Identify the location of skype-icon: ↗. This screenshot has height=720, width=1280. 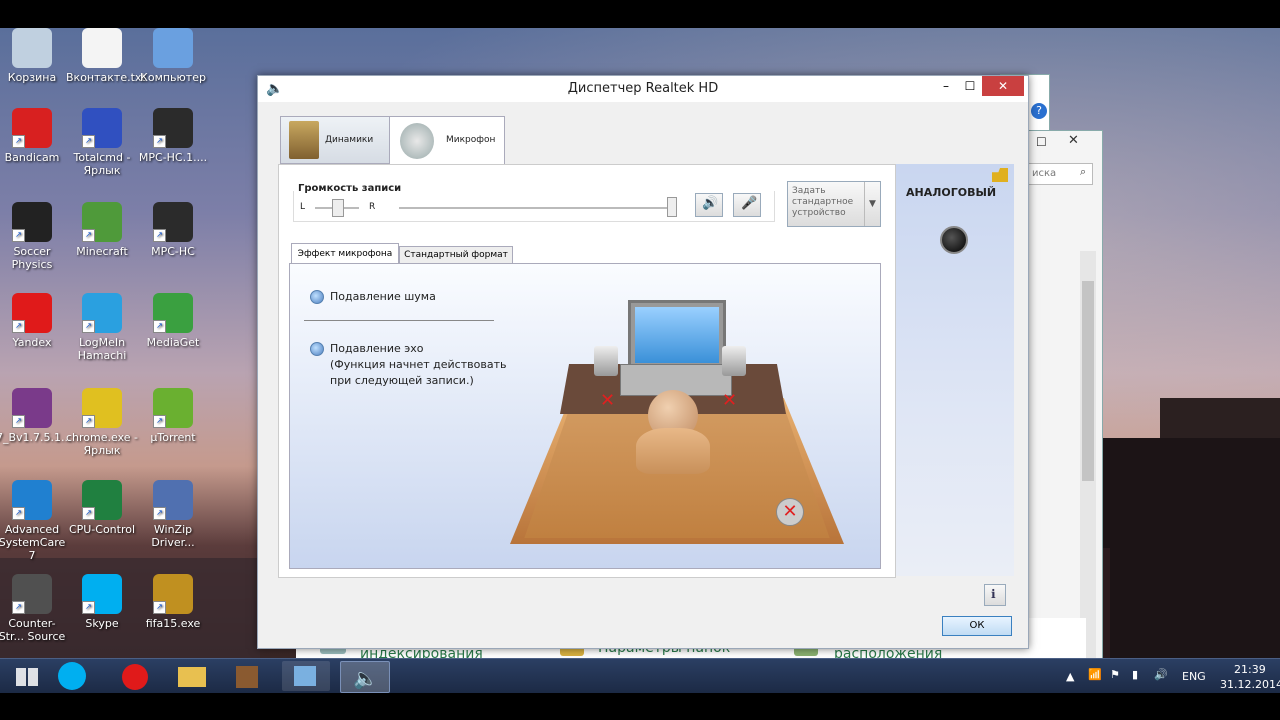
(102, 594).